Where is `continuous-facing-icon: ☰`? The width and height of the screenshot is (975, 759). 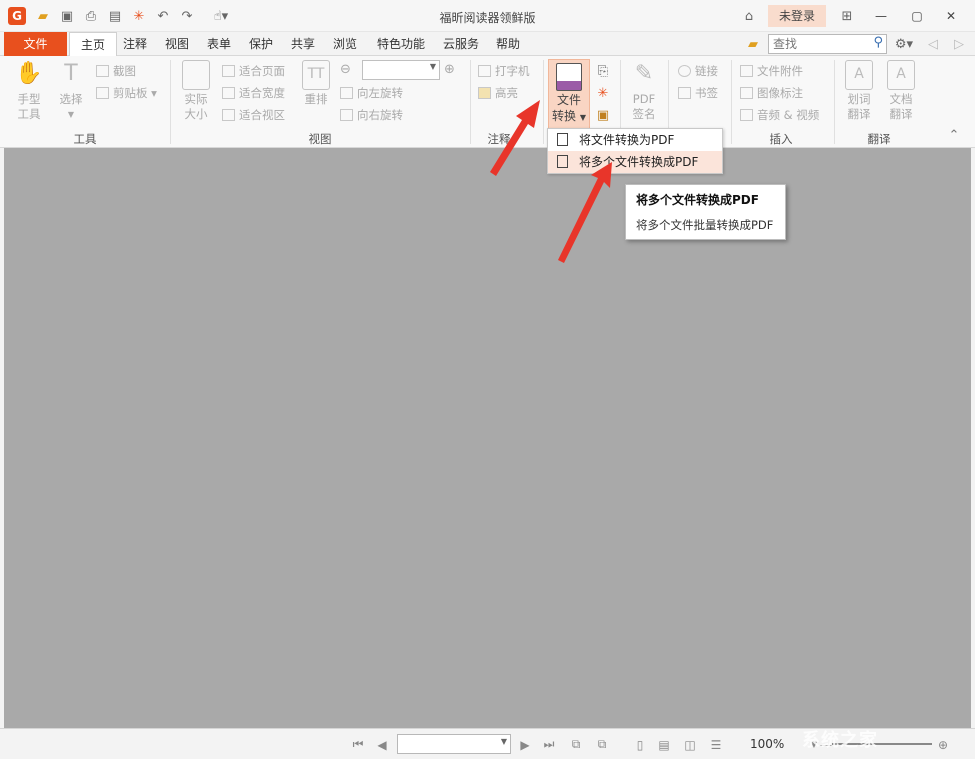
continuous-facing-icon: ☰ is located at coordinates (716, 744).